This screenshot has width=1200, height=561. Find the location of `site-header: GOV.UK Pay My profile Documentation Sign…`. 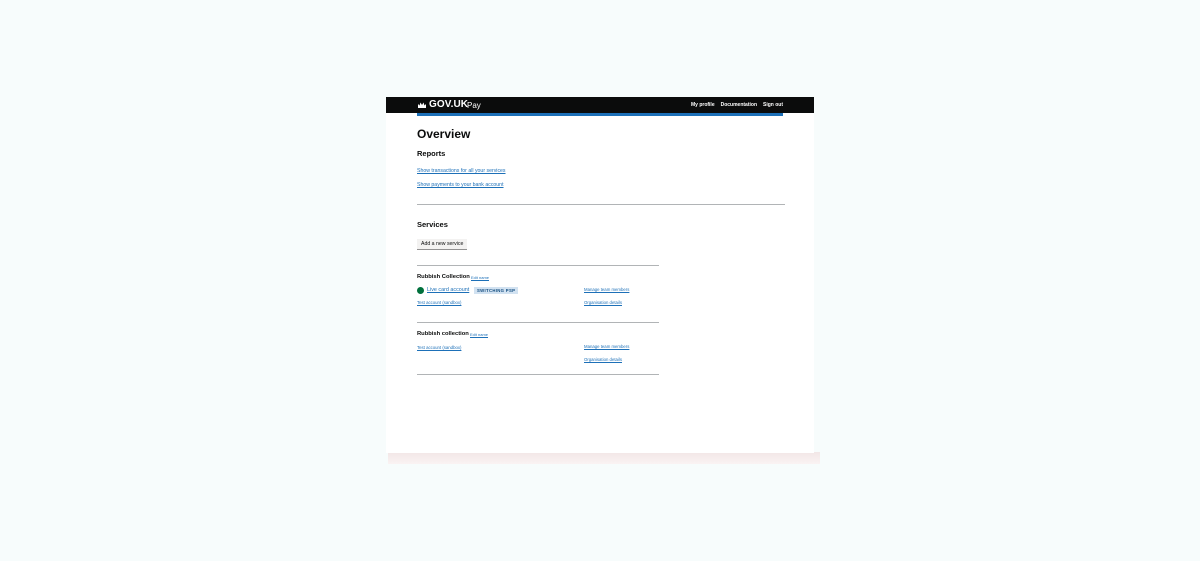

site-header: GOV.UK Pay My profile Documentation Sign… is located at coordinates (600, 105).